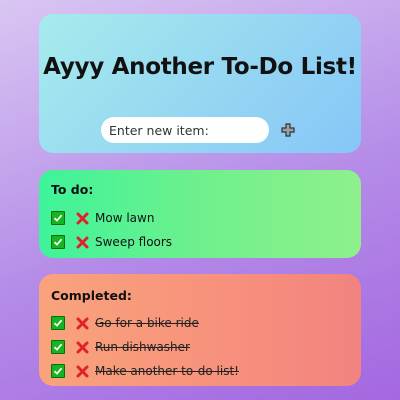 This screenshot has width=400, height=400. Describe the element at coordinates (72, 189) in the screenshot. I see `todo-heading: To do:` at that location.